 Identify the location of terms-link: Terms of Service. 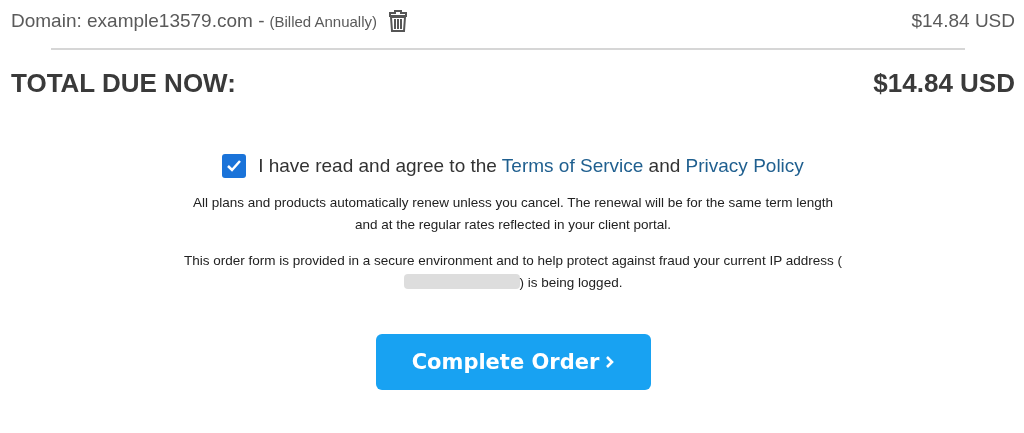
(572, 165).